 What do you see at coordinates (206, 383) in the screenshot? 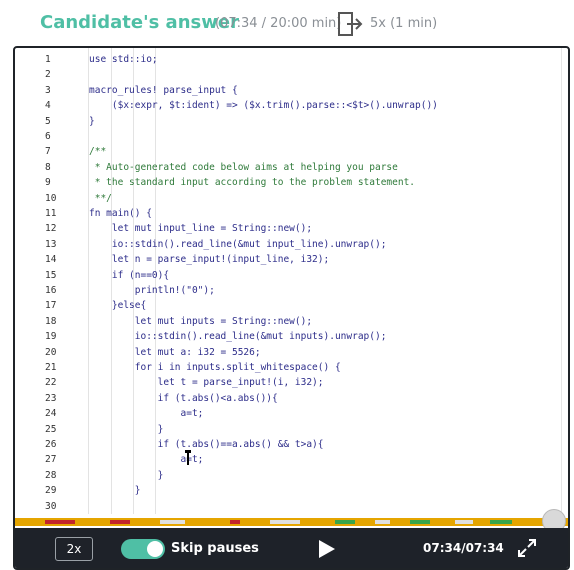
I see `line-text: let t = parse_input!(i, i32);` at bounding box center [206, 383].